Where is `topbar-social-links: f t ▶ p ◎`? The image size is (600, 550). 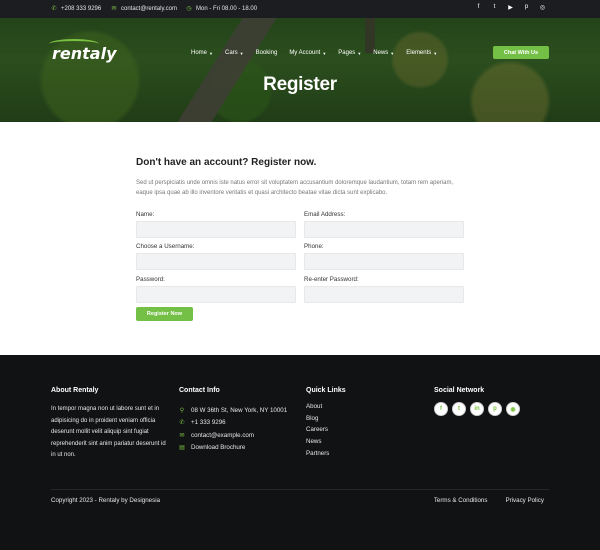
topbar-social-links: f t ▶ p ◎ is located at coordinates (510, 7).